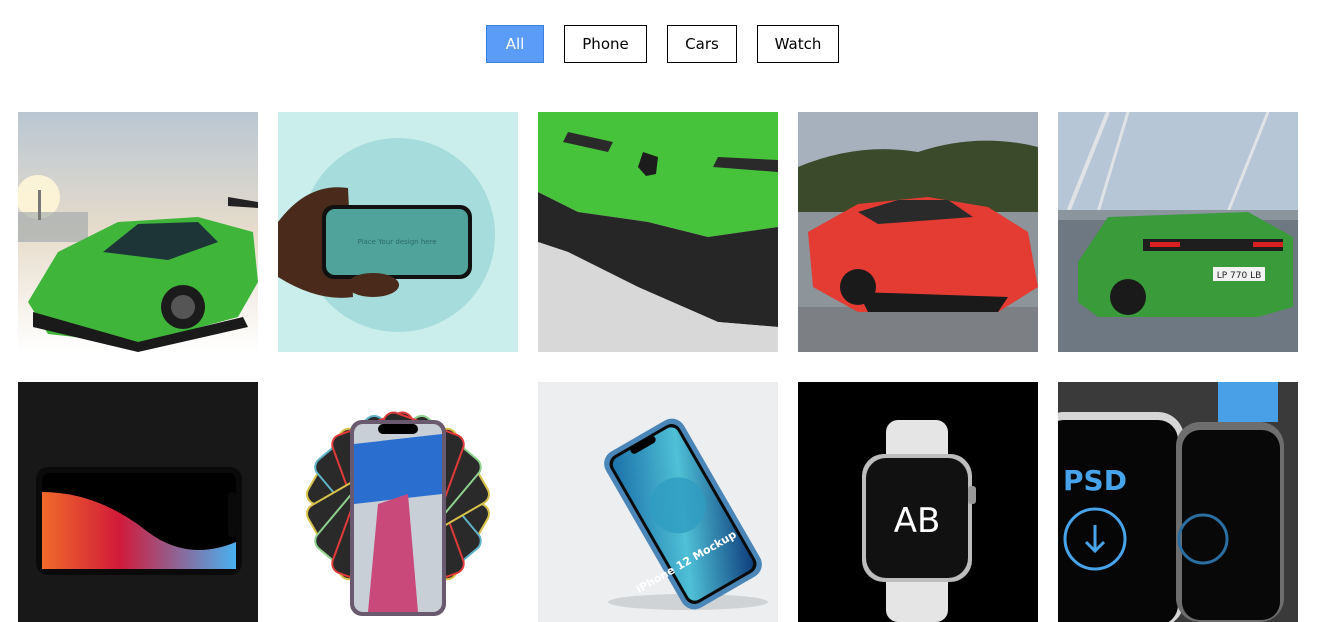  What do you see at coordinates (666, 44) in the screenshot?
I see `filter-bar: All Phone Cars Watch` at bounding box center [666, 44].